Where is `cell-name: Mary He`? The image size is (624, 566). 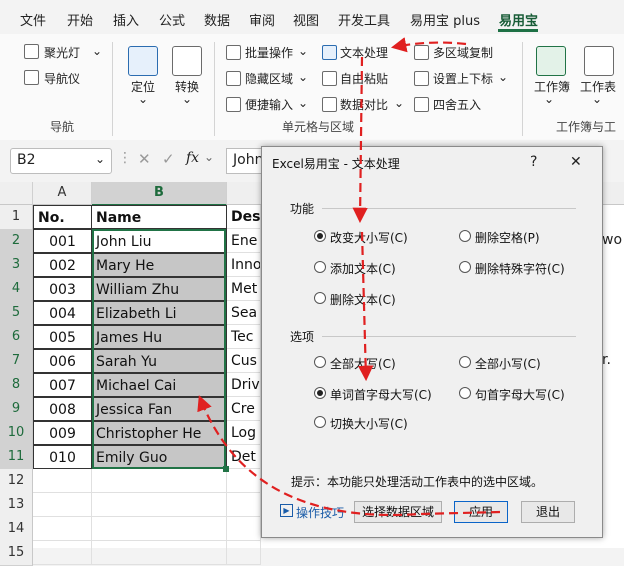 cell-name: Mary He is located at coordinates (159, 265).